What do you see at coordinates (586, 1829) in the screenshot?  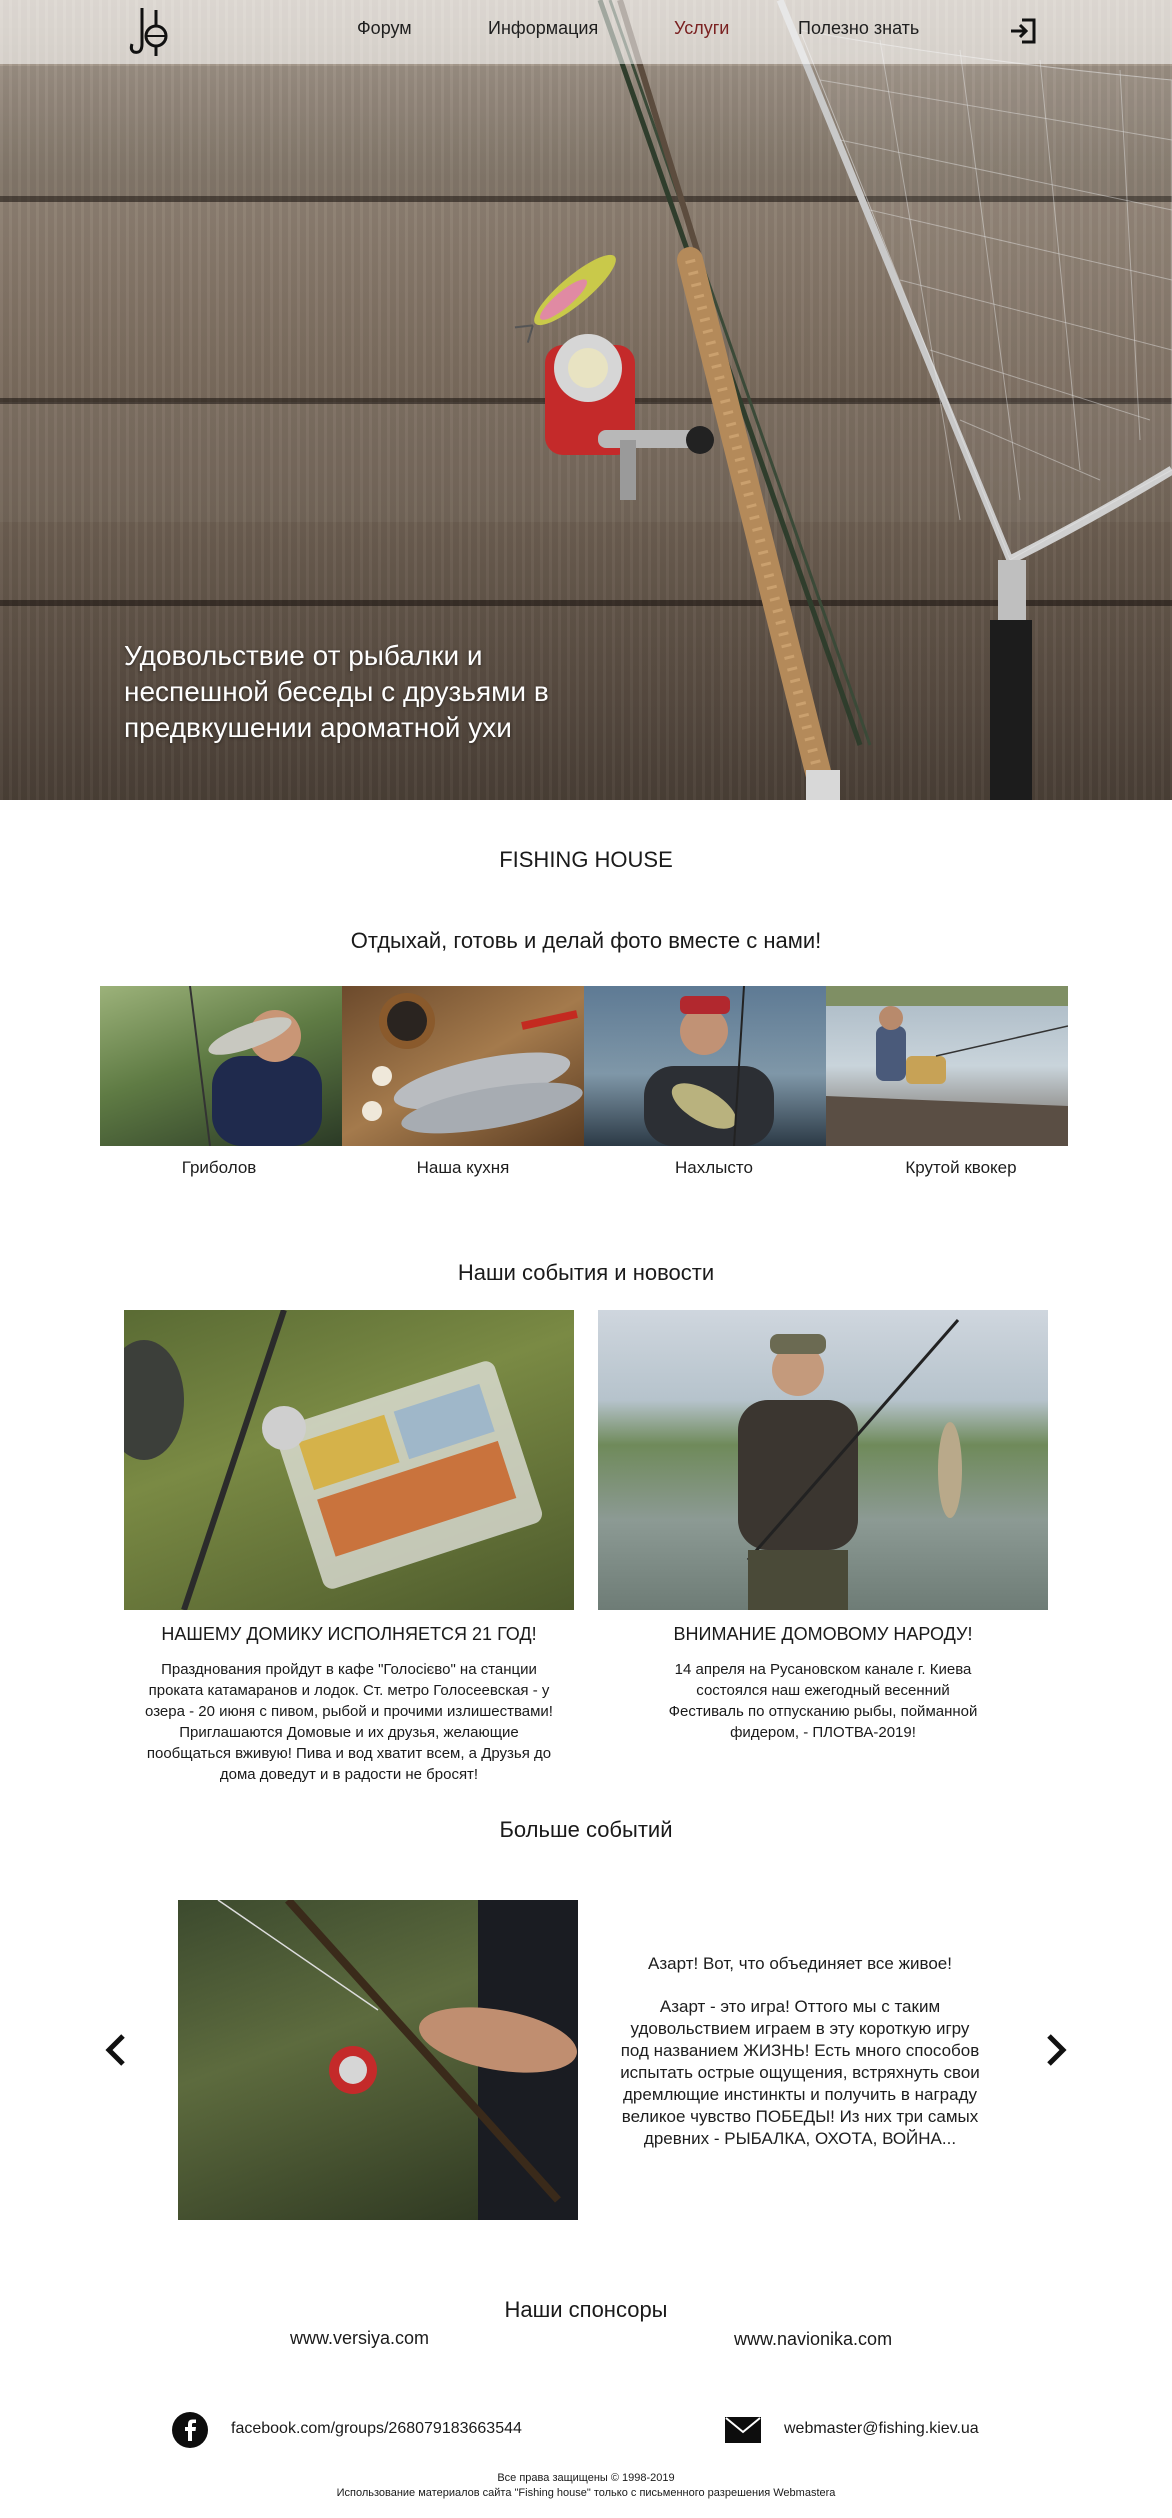 I see `more-events-heading: Больше событий` at bounding box center [586, 1829].